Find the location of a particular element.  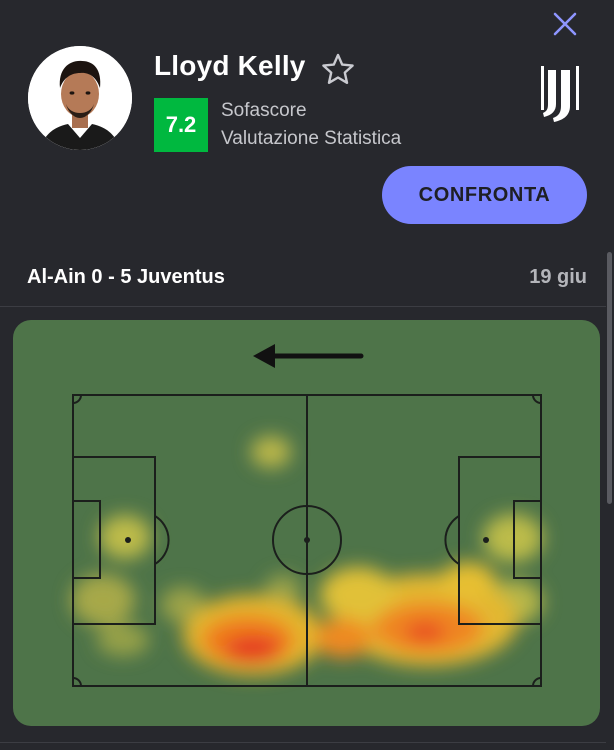

divider is located at coordinates (303, 742).